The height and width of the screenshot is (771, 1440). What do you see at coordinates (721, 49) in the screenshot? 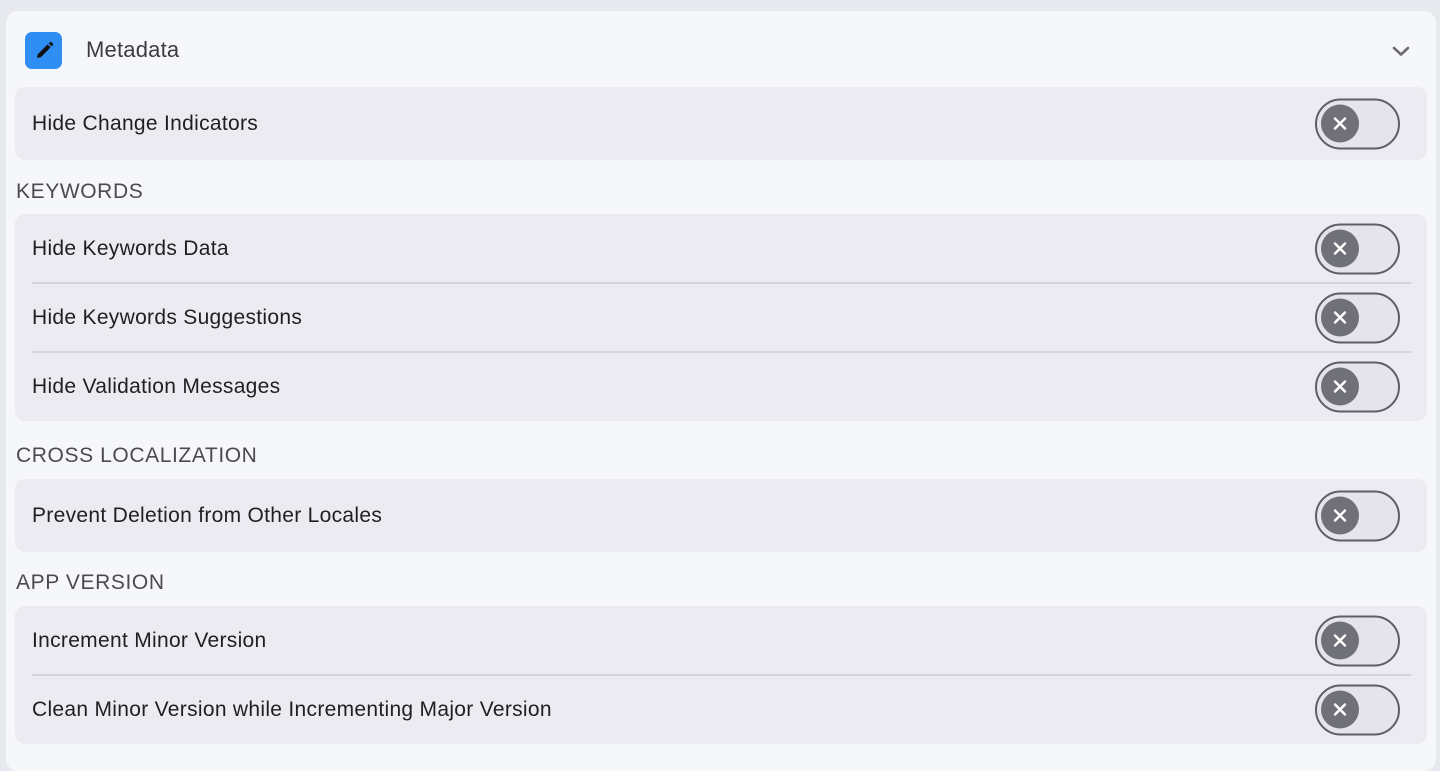
I see `metadata-header: Metadata` at bounding box center [721, 49].